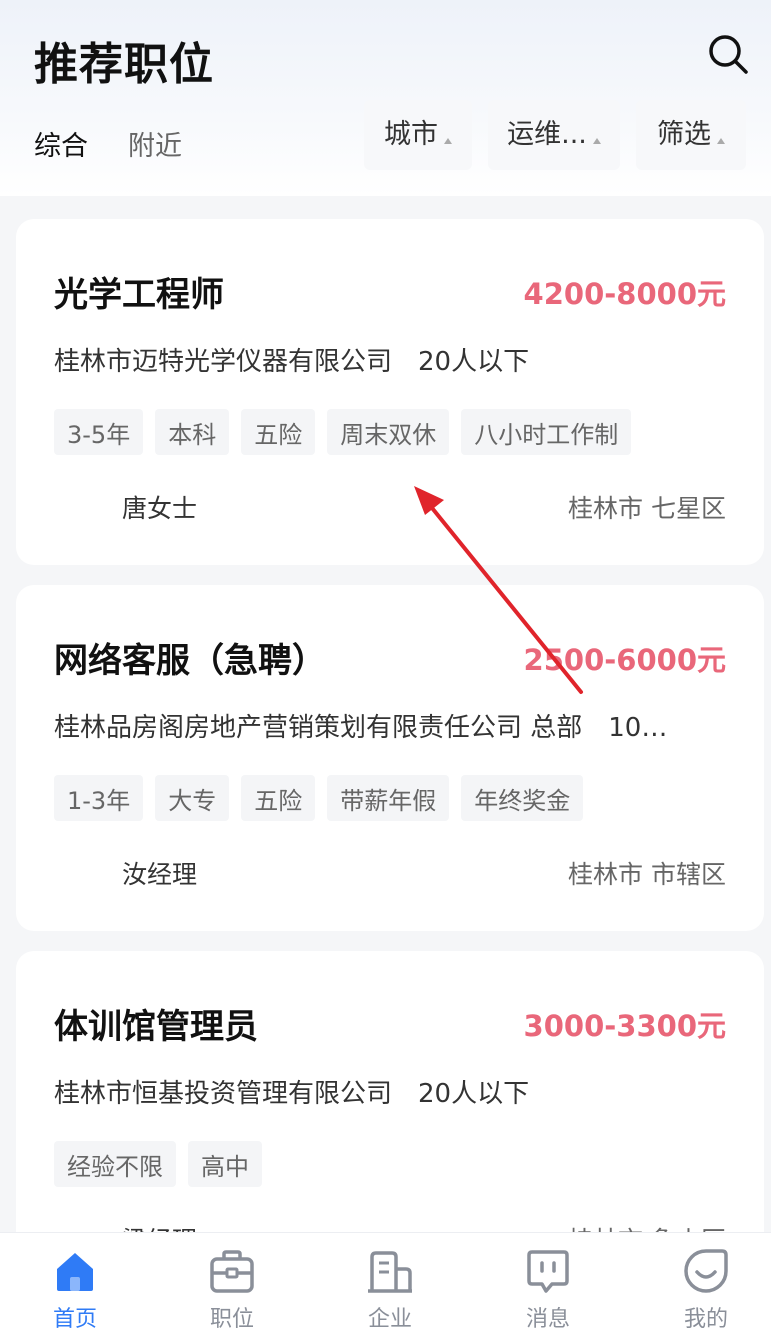  I want to click on tab-messages: 消息, so click(548, 1291).